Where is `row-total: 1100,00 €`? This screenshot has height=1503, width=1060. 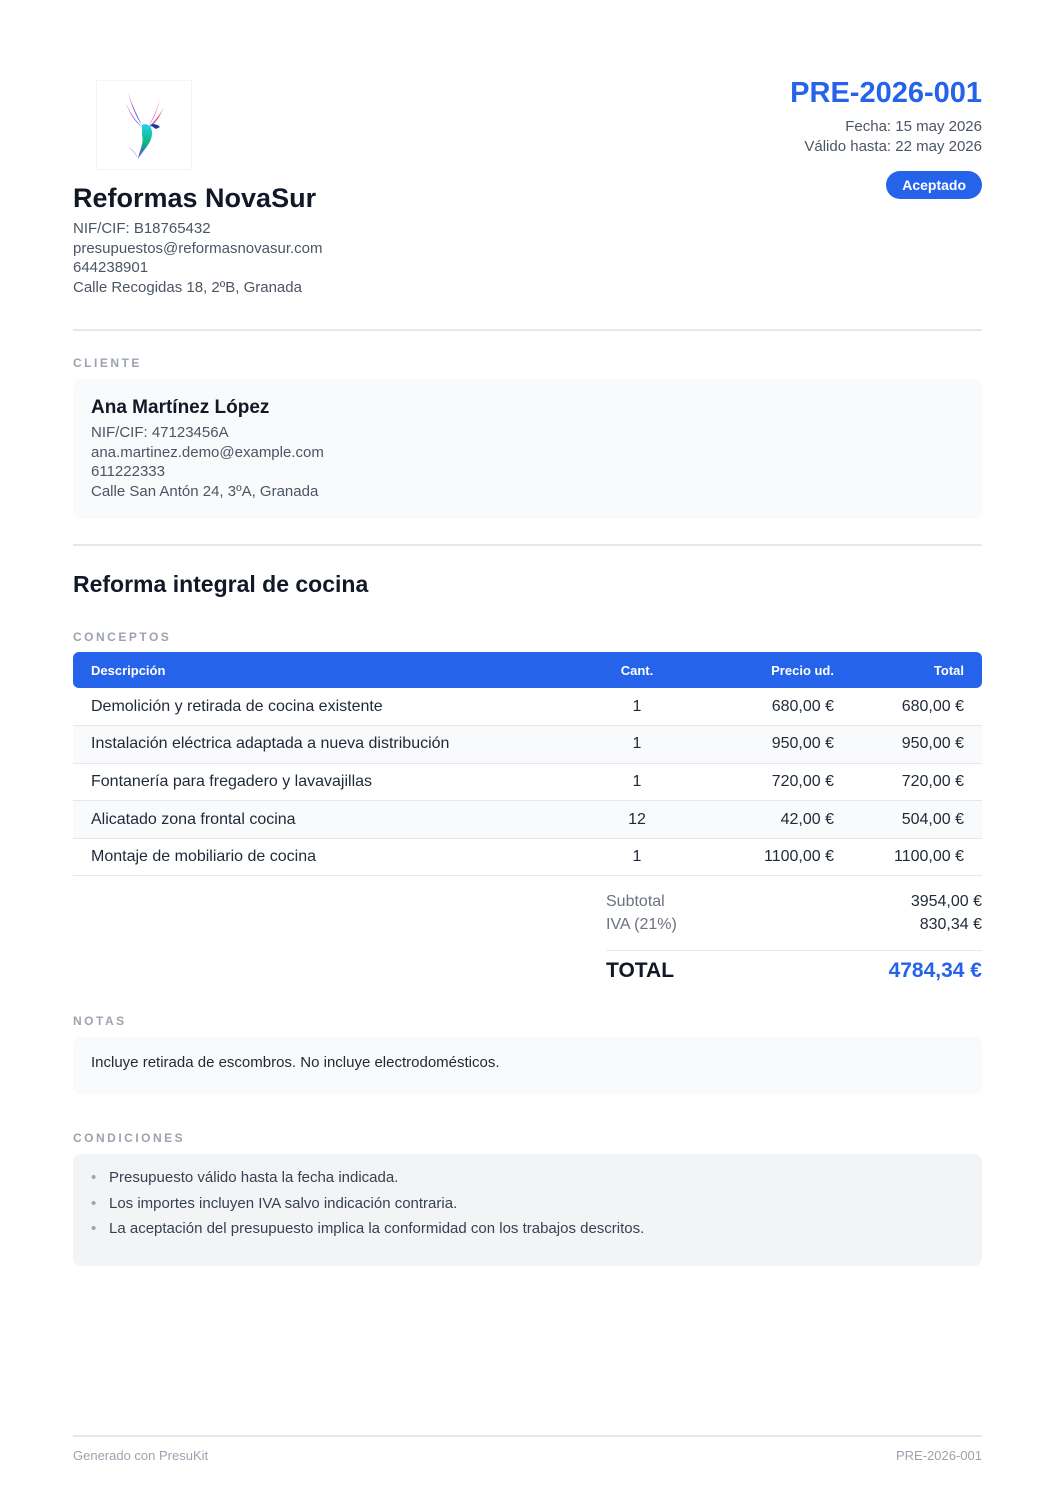
row-total: 1100,00 € is located at coordinates (917, 857).